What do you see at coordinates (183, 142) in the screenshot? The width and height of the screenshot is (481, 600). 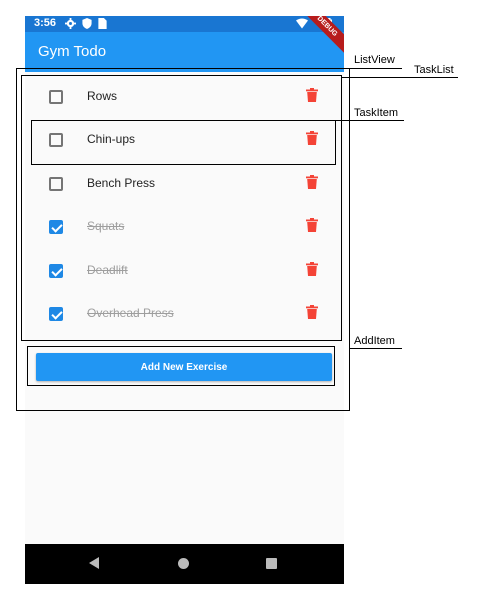 I see `taskitem-outline` at bounding box center [183, 142].